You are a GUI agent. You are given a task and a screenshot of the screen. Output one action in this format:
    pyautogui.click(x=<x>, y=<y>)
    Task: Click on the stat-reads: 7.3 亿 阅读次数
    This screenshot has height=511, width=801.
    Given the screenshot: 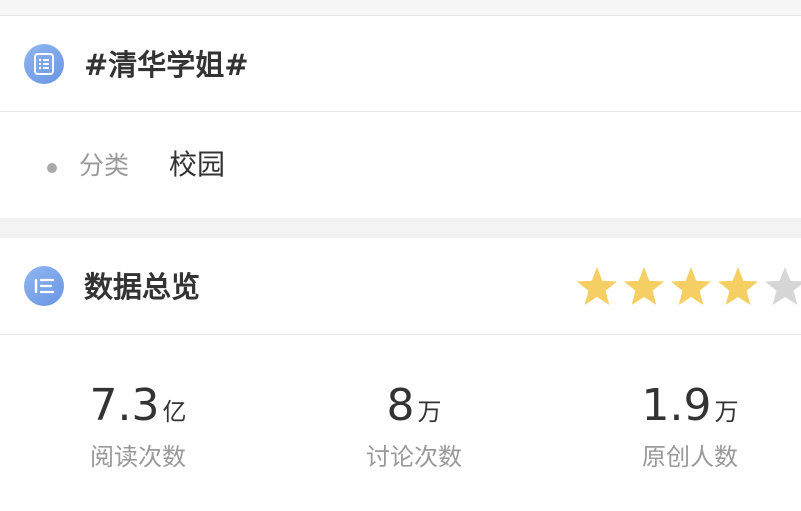 What is the action you would take?
    pyautogui.click(x=138, y=426)
    